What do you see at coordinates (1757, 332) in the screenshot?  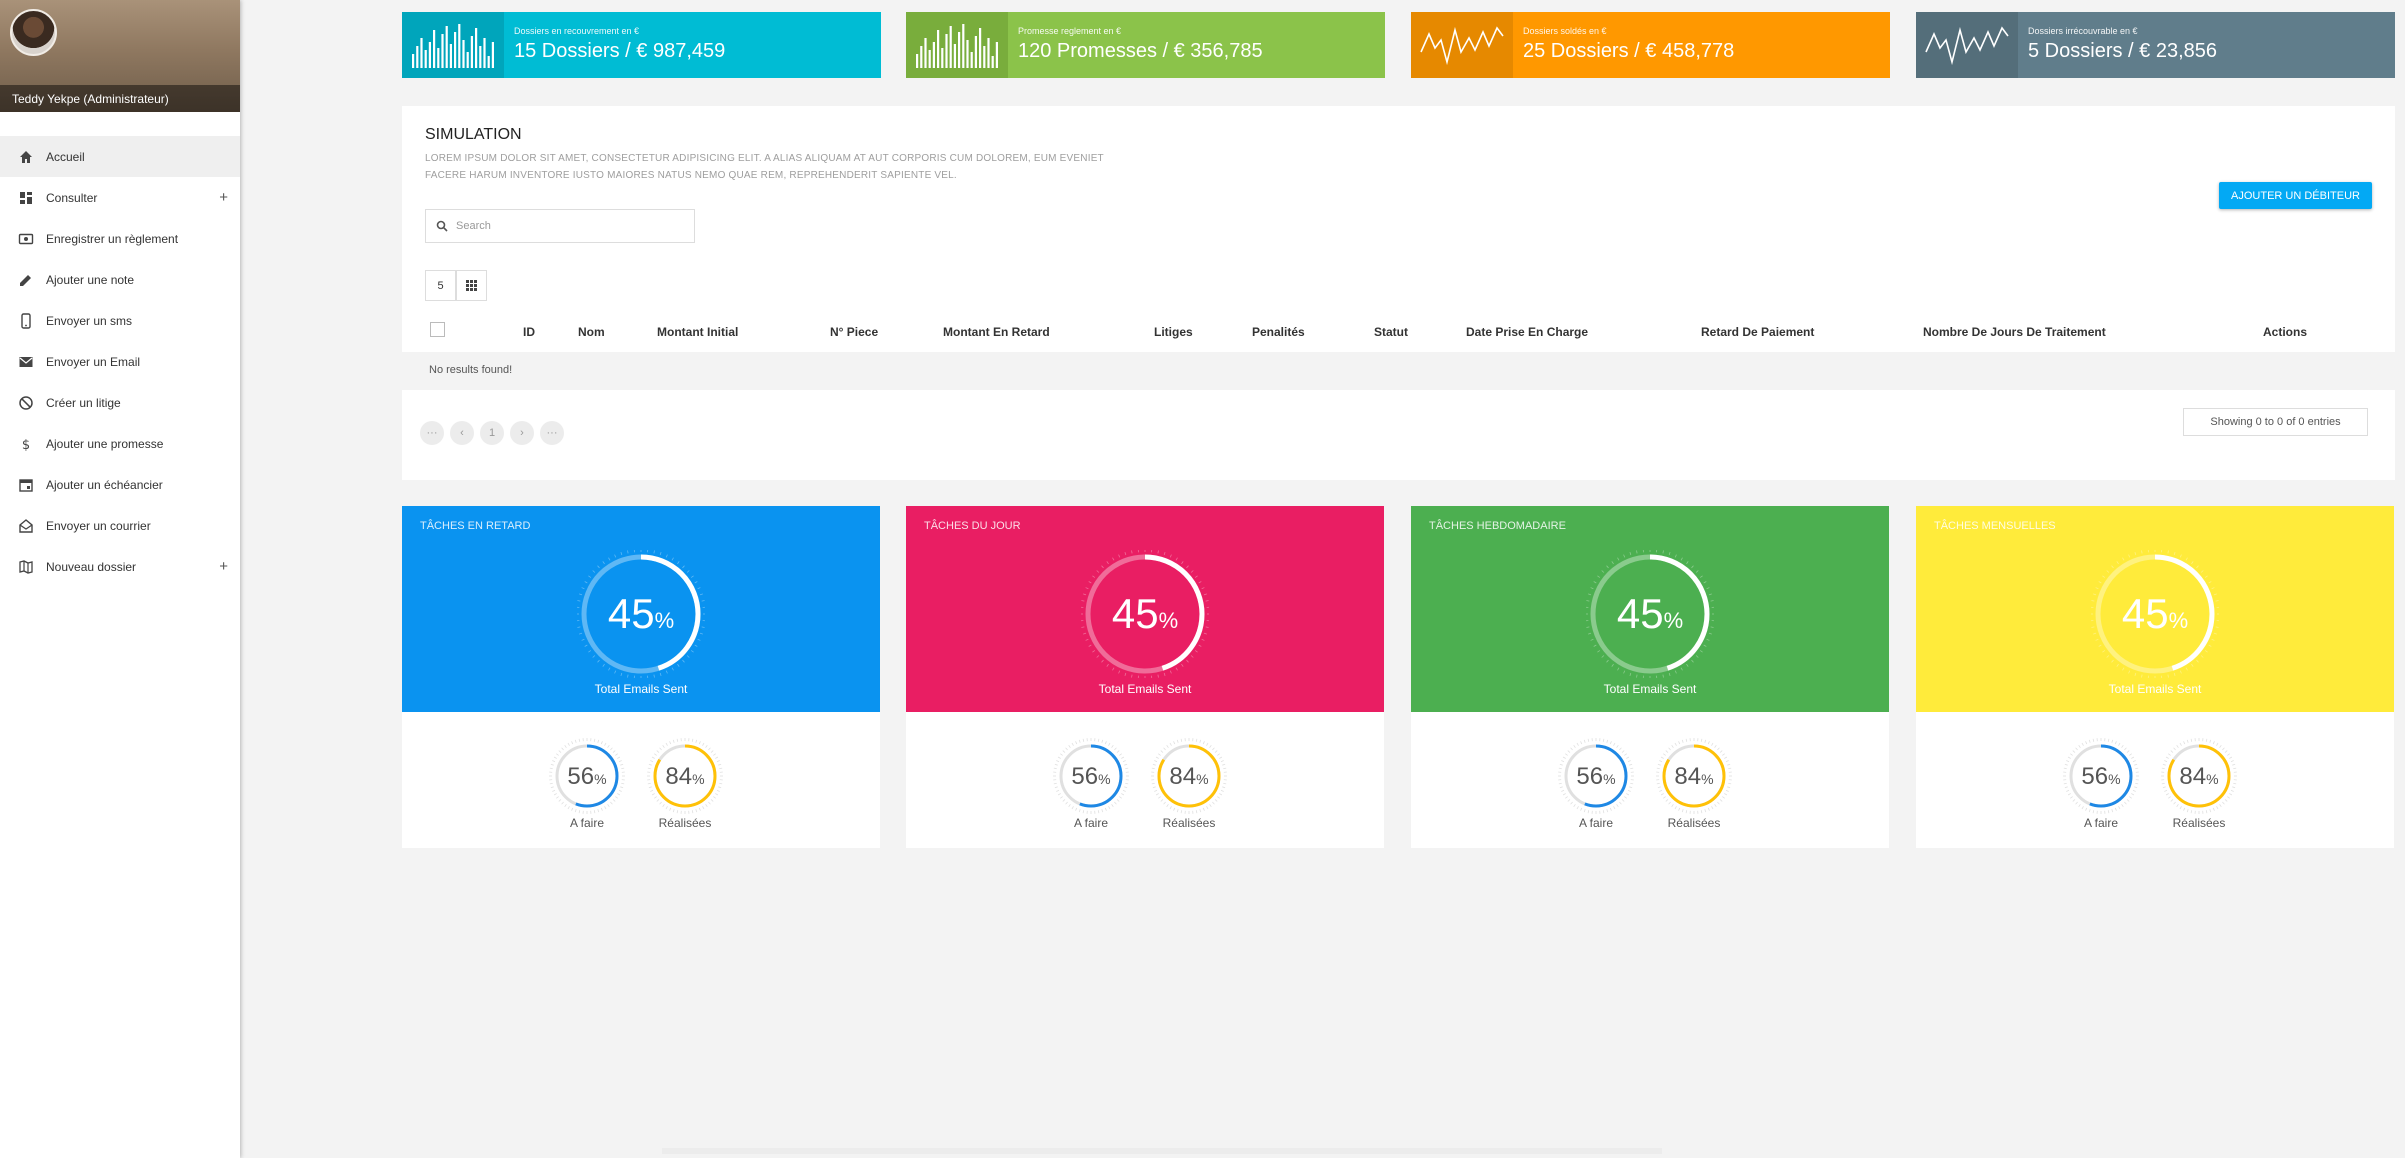 I see `column-header: Retard De Paiement` at bounding box center [1757, 332].